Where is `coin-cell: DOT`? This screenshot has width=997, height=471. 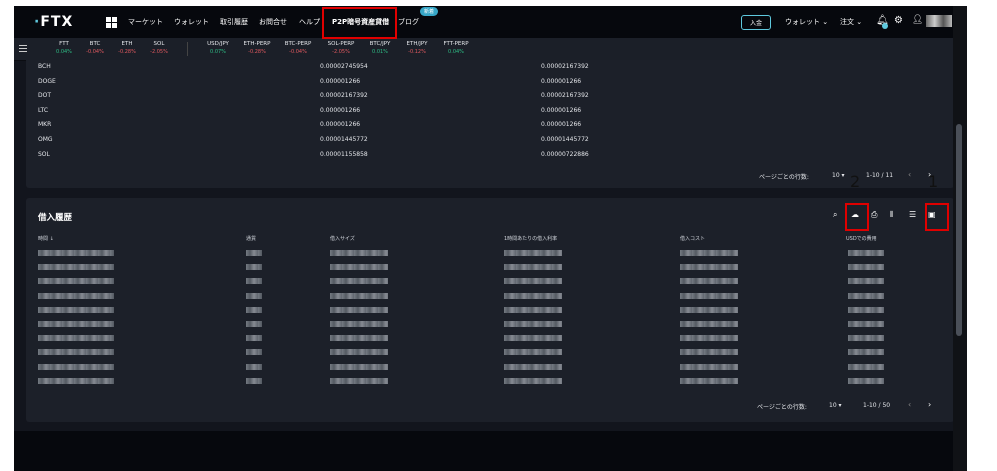
coin-cell: DOT is located at coordinates (45, 95).